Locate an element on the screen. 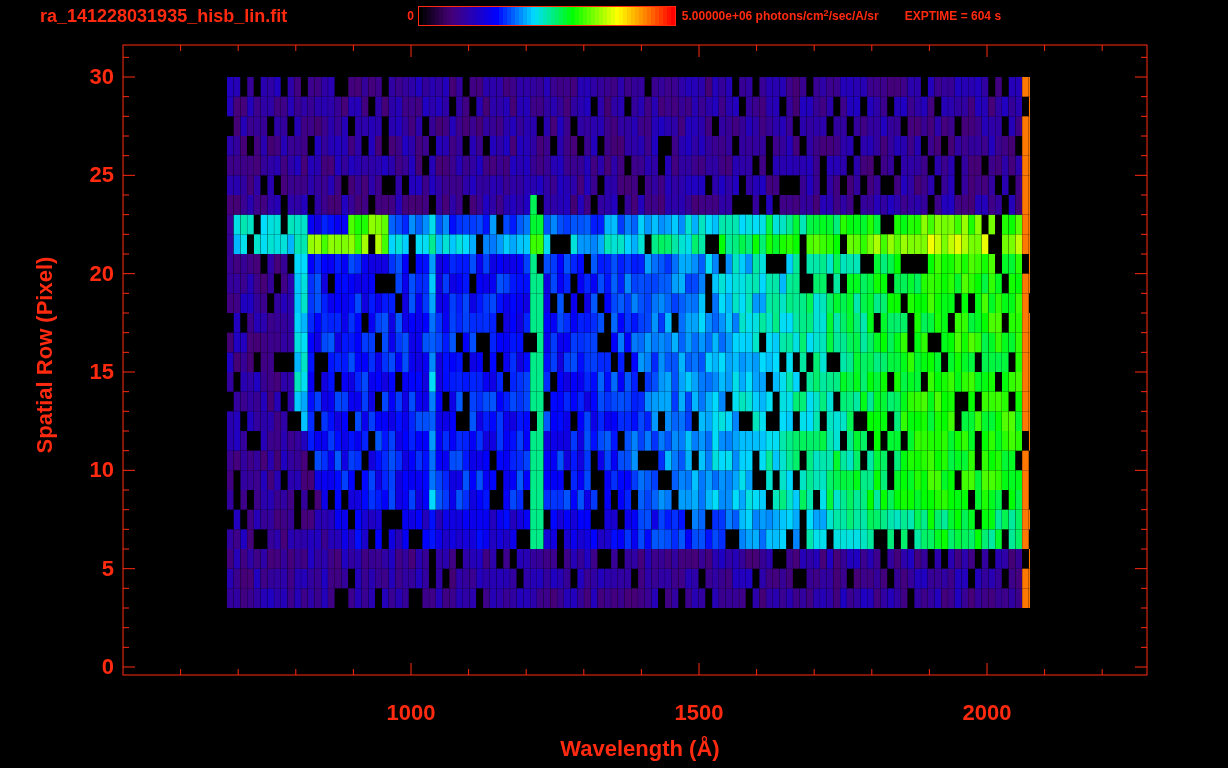 The image size is (1228, 768). y-axis-label: Spatial Row (Pixel) is located at coordinates (45, 355).